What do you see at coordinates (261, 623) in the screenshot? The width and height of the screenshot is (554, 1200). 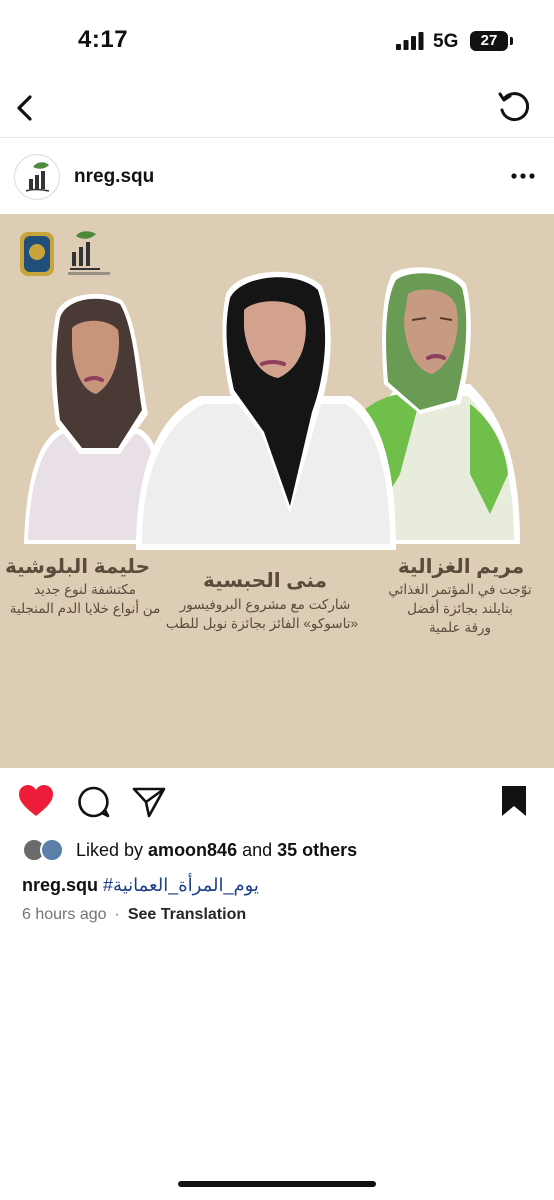 I see `person-center-desc-2: «تاسوكو» الفائز بجائزة نوبل للطب` at bounding box center [261, 623].